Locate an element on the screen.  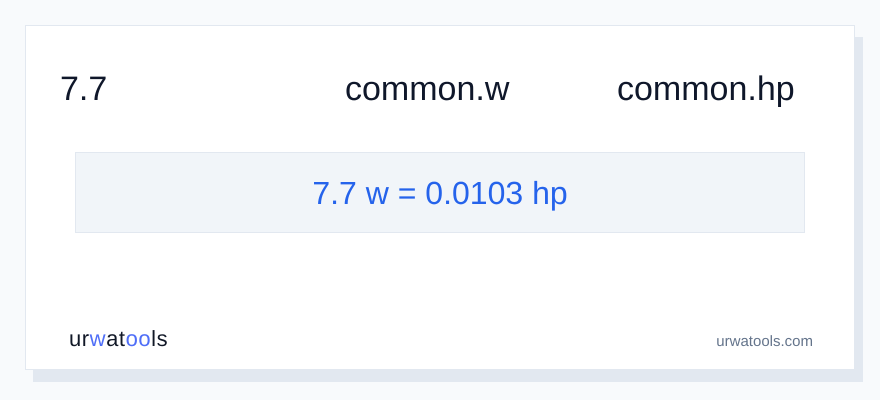
value-text: 7.7 is located at coordinates (84, 89).